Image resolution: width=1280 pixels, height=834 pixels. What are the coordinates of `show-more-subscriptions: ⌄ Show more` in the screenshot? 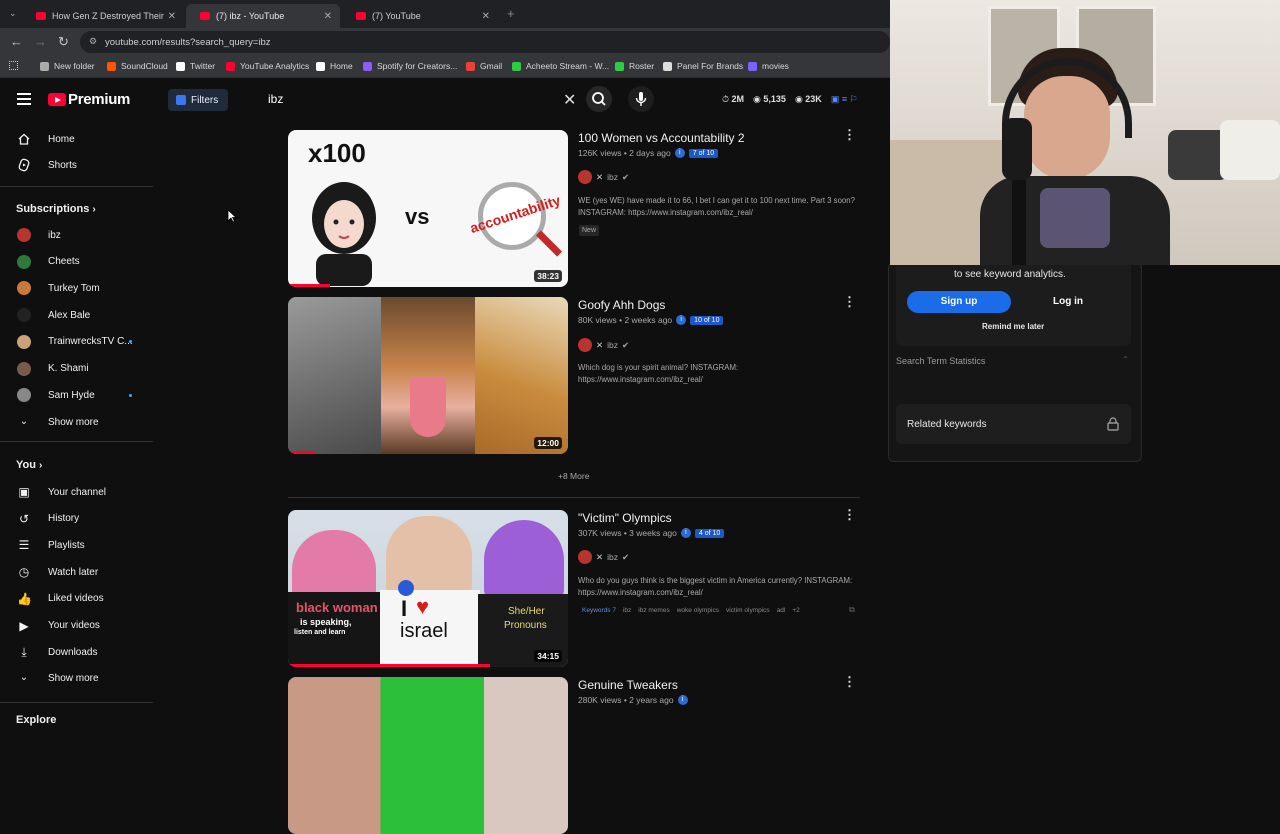 It's located at (76, 422).